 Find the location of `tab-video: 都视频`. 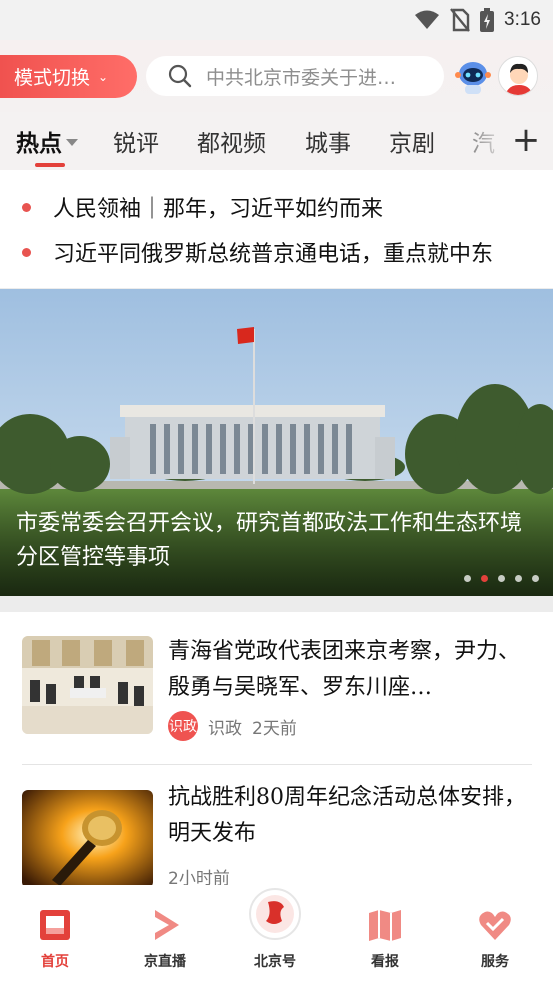

tab-video: 都视频 is located at coordinates (231, 141).